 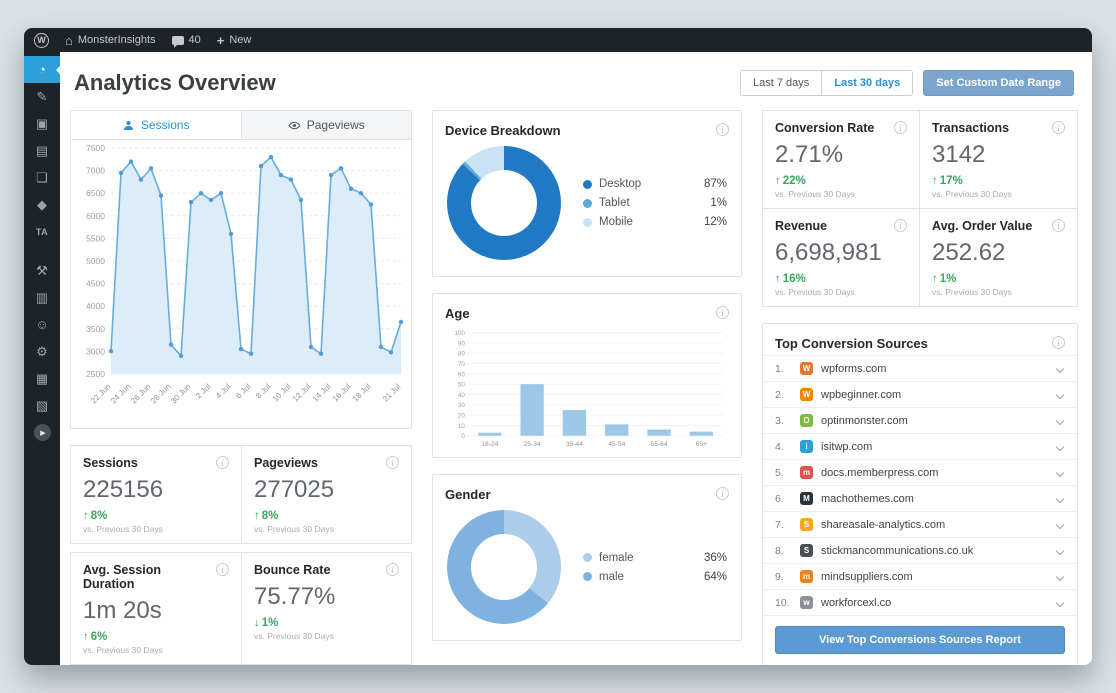 What do you see at coordinates (42, 204) in the screenshot?
I see `sidebar-item-shield: ◆` at bounding box center [42, 204].